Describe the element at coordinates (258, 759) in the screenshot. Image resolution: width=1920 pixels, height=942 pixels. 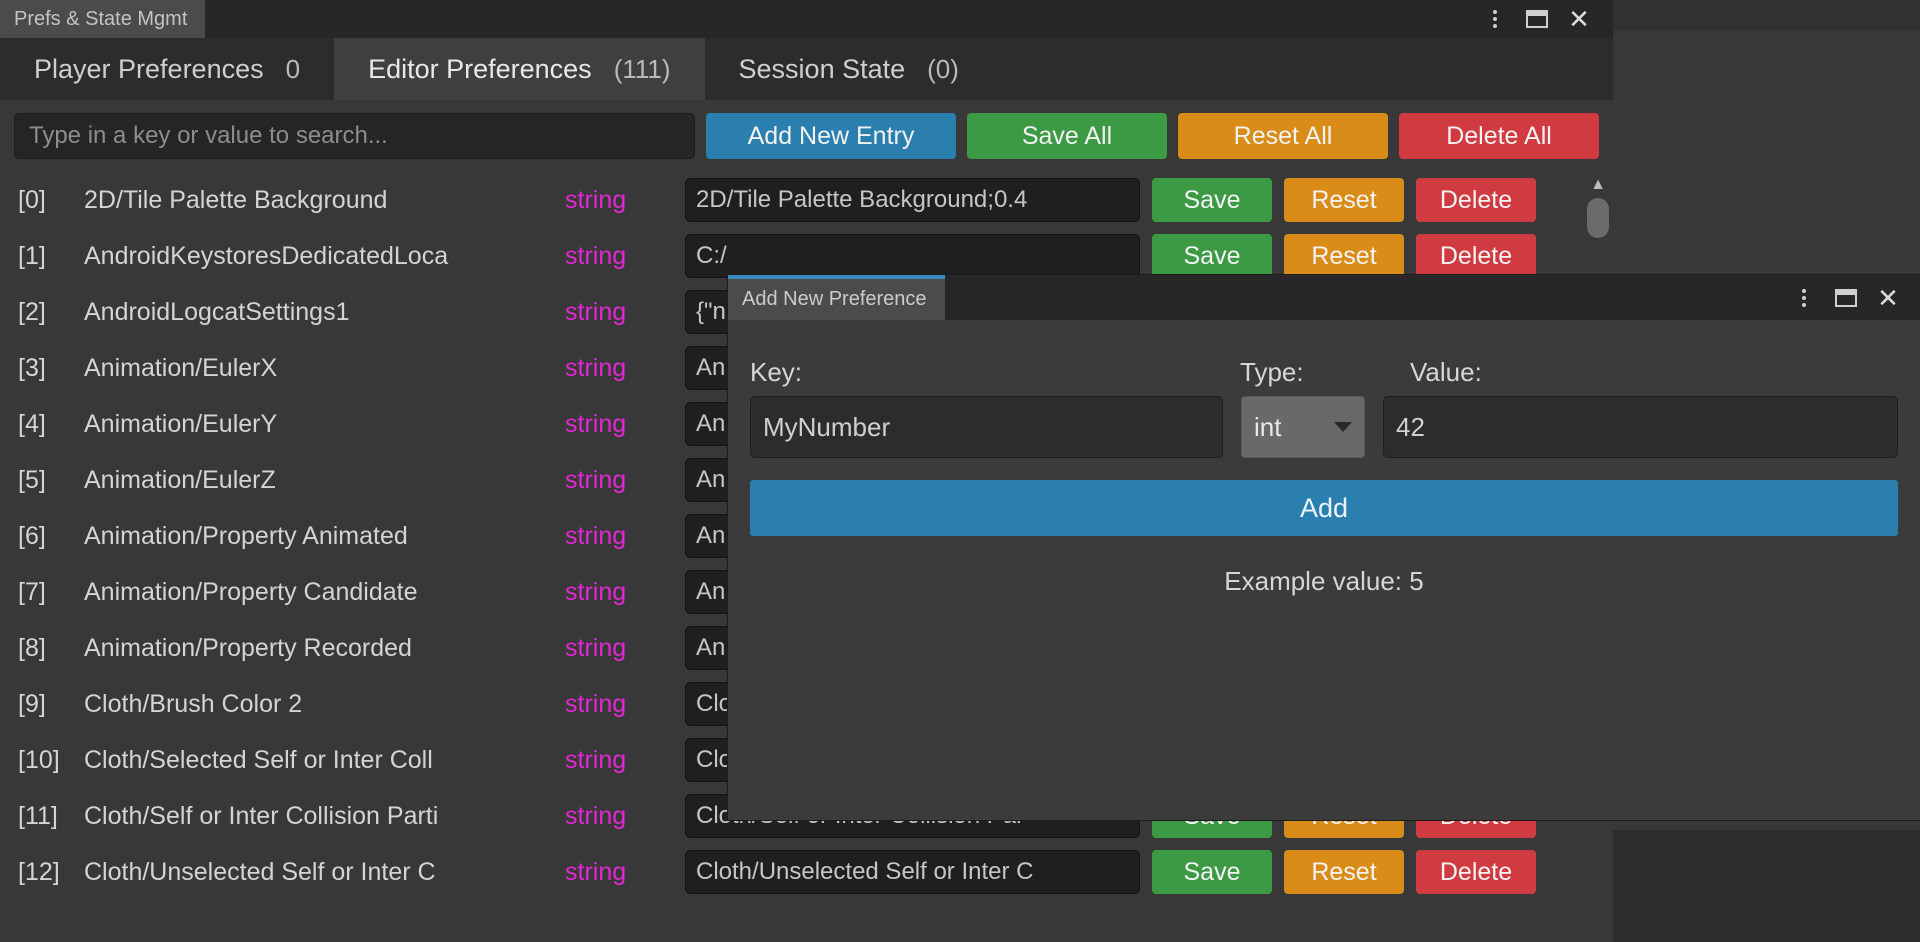
I see `row-key: Cloth/Selected Self or Inter Coll` at that location.